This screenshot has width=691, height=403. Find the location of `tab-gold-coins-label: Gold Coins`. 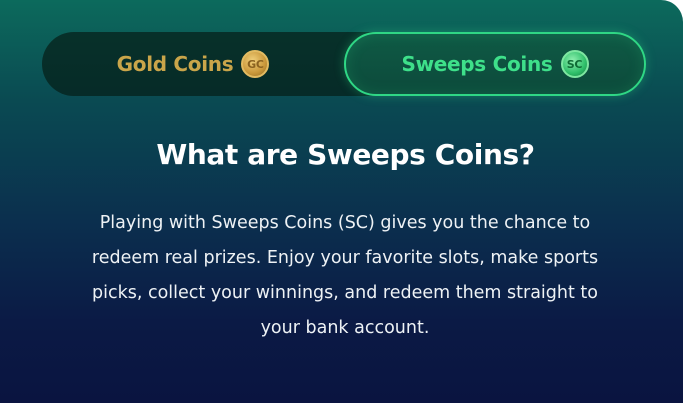

tab-gold-coins-label: Gold Coins is located at coordinates (175, 64).